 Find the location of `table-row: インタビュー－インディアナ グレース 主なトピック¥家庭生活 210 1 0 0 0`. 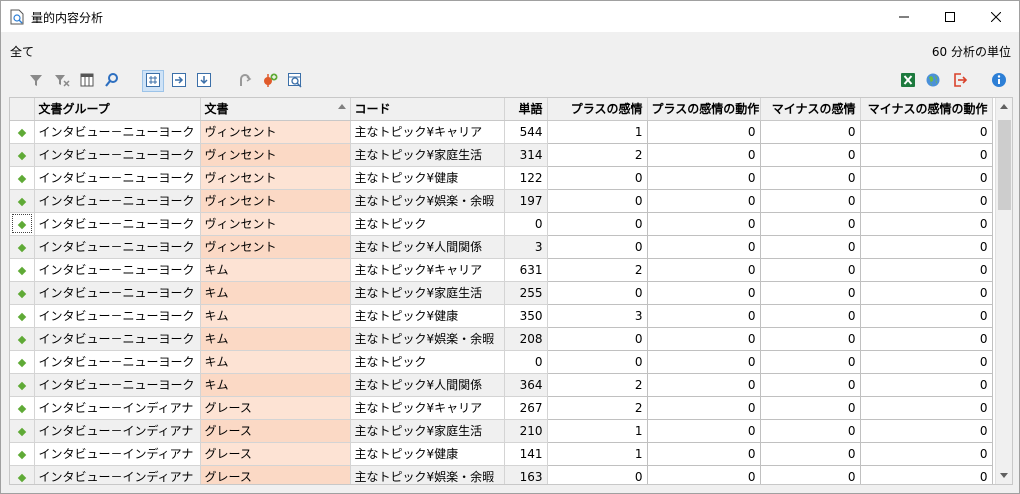

table-row: インタビュー－インディアナ グレース 主なトピック¥家庭生活 210 1 0 0 0 is located at coordinates (501, 430).